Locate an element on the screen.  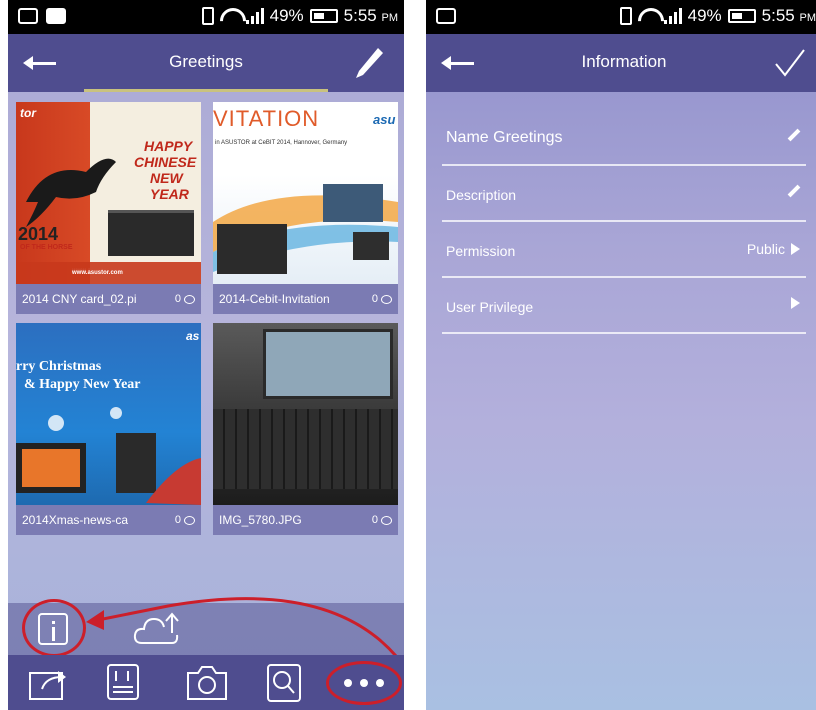
image-text: NEW is located at coordinates (166, 178).